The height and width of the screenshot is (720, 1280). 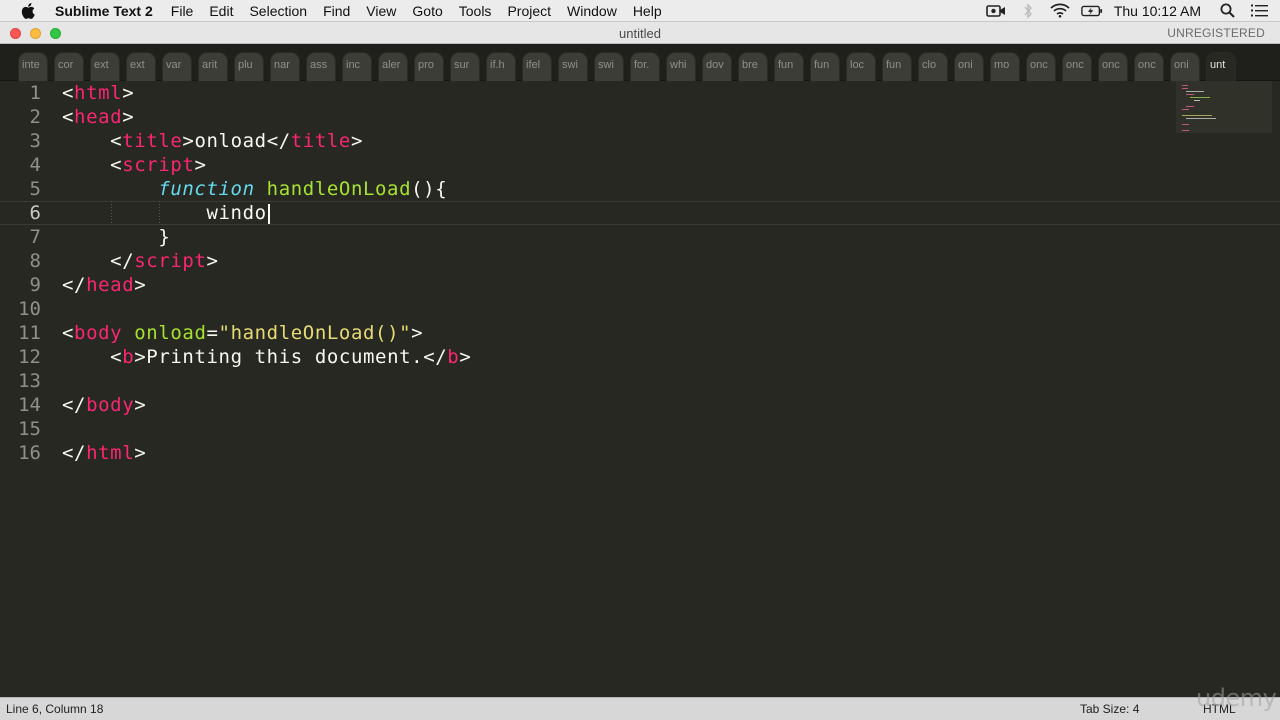 What do you see at coordinates (336, 11) in the screenshot?
I see `menu-find: Find` at bounding box center [336, 11].